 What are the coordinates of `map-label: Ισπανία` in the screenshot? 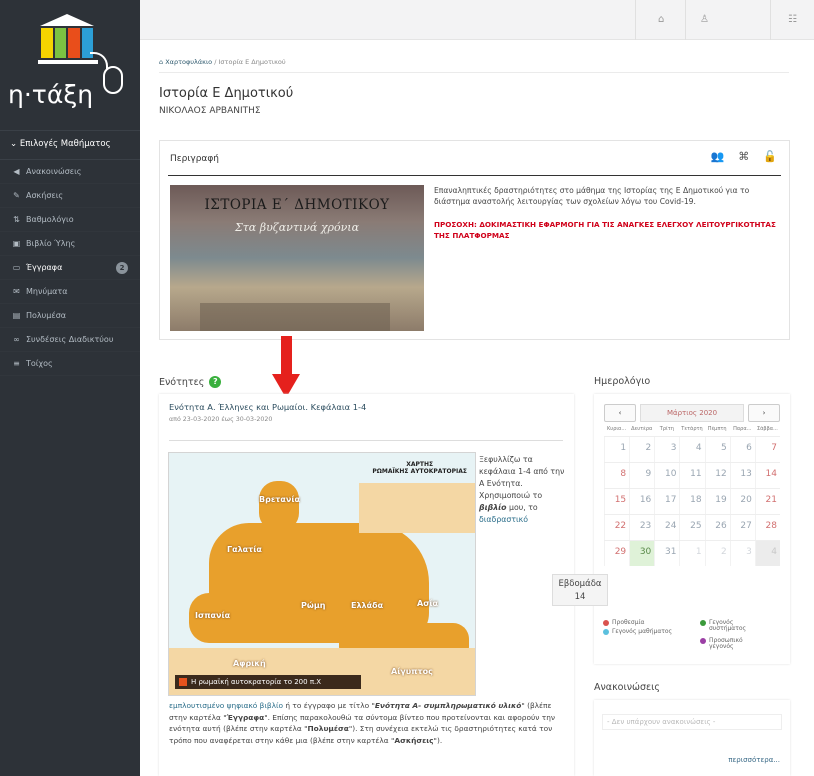 It's located at (213, 615).